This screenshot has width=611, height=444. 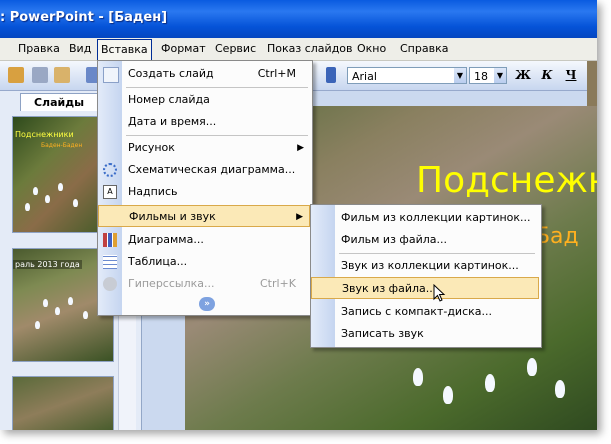 I want to click on diagram-icon, so click(x=110, y=170).